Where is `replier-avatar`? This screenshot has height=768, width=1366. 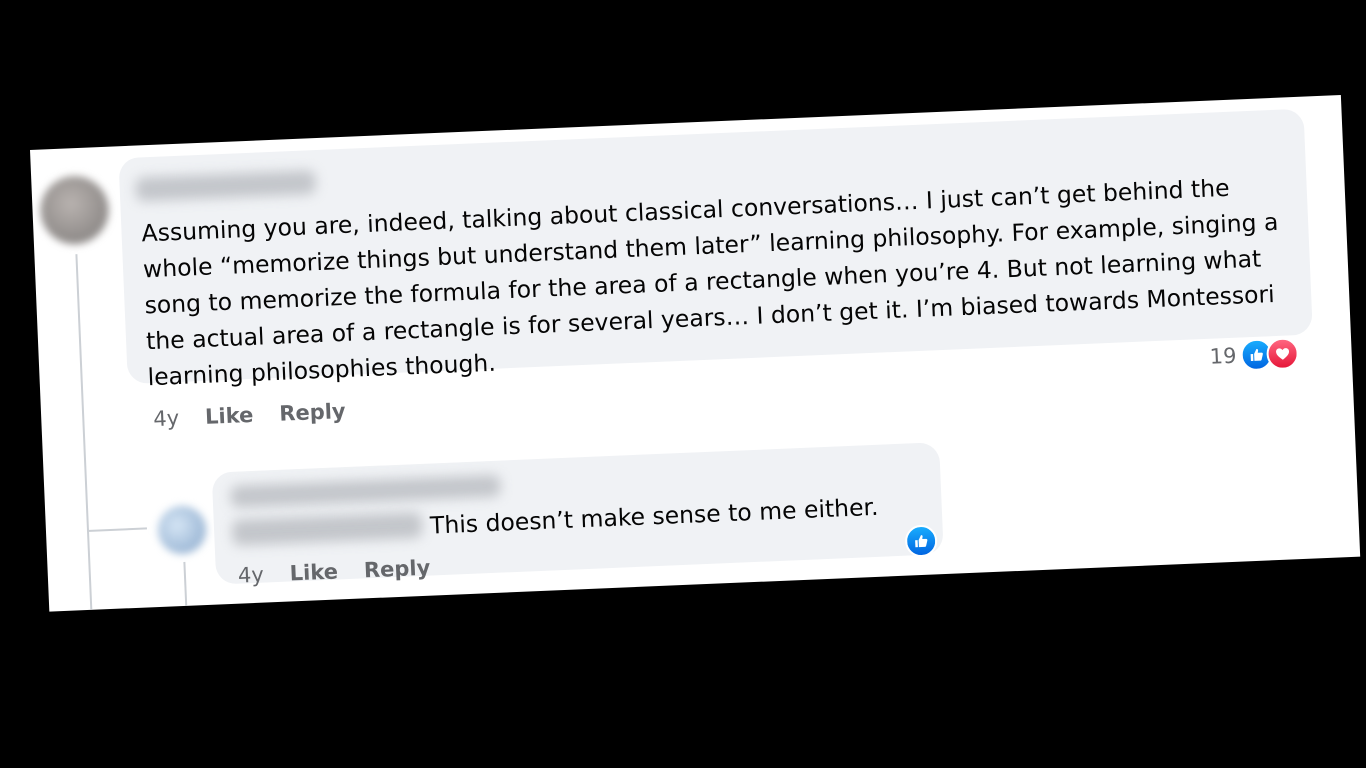 replier-avatar is located at coordinates (182, 529).